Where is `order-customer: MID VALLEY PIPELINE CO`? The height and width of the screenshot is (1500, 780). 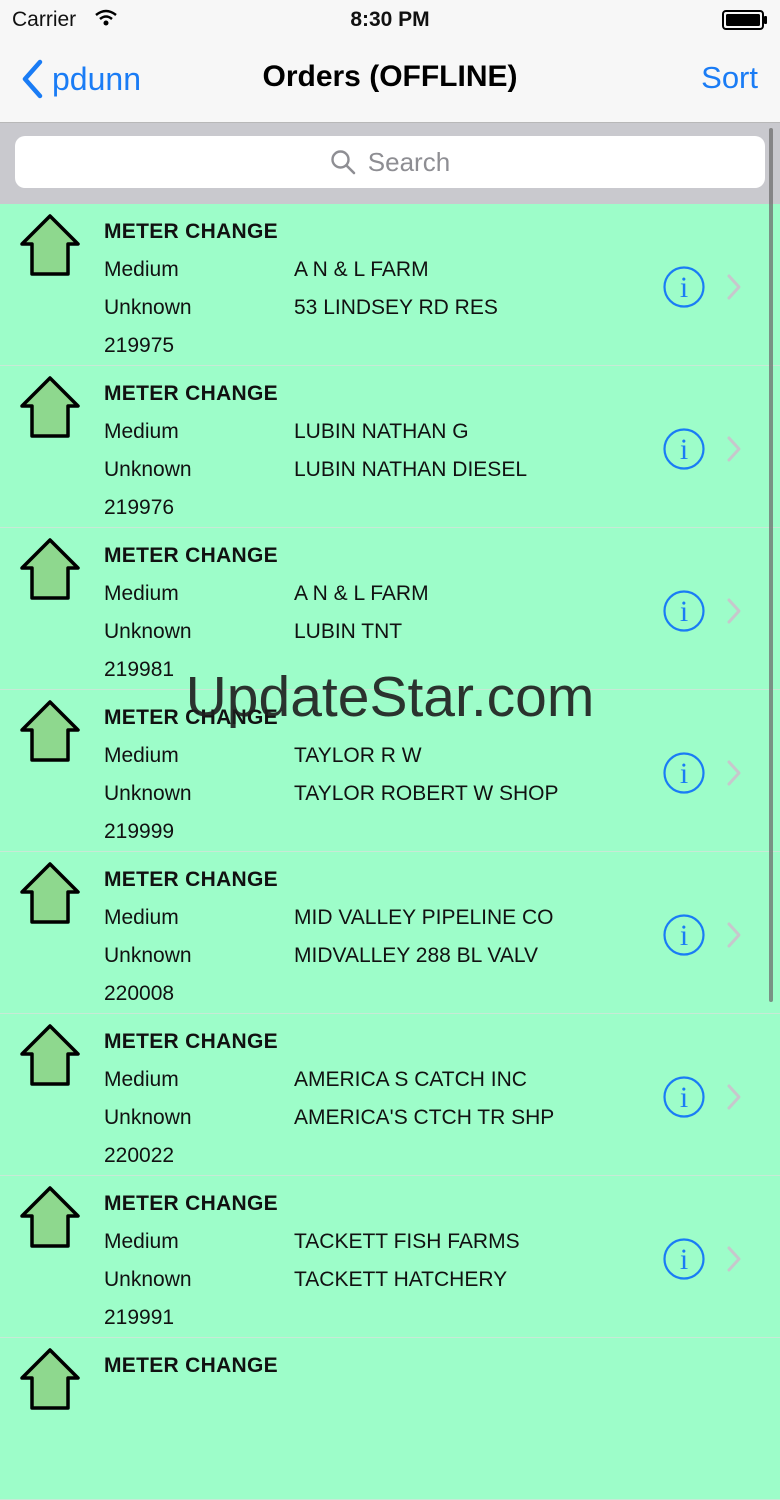 order-customer: MID VALLEY PIPELINE CO is located at coordinates (424, 917).